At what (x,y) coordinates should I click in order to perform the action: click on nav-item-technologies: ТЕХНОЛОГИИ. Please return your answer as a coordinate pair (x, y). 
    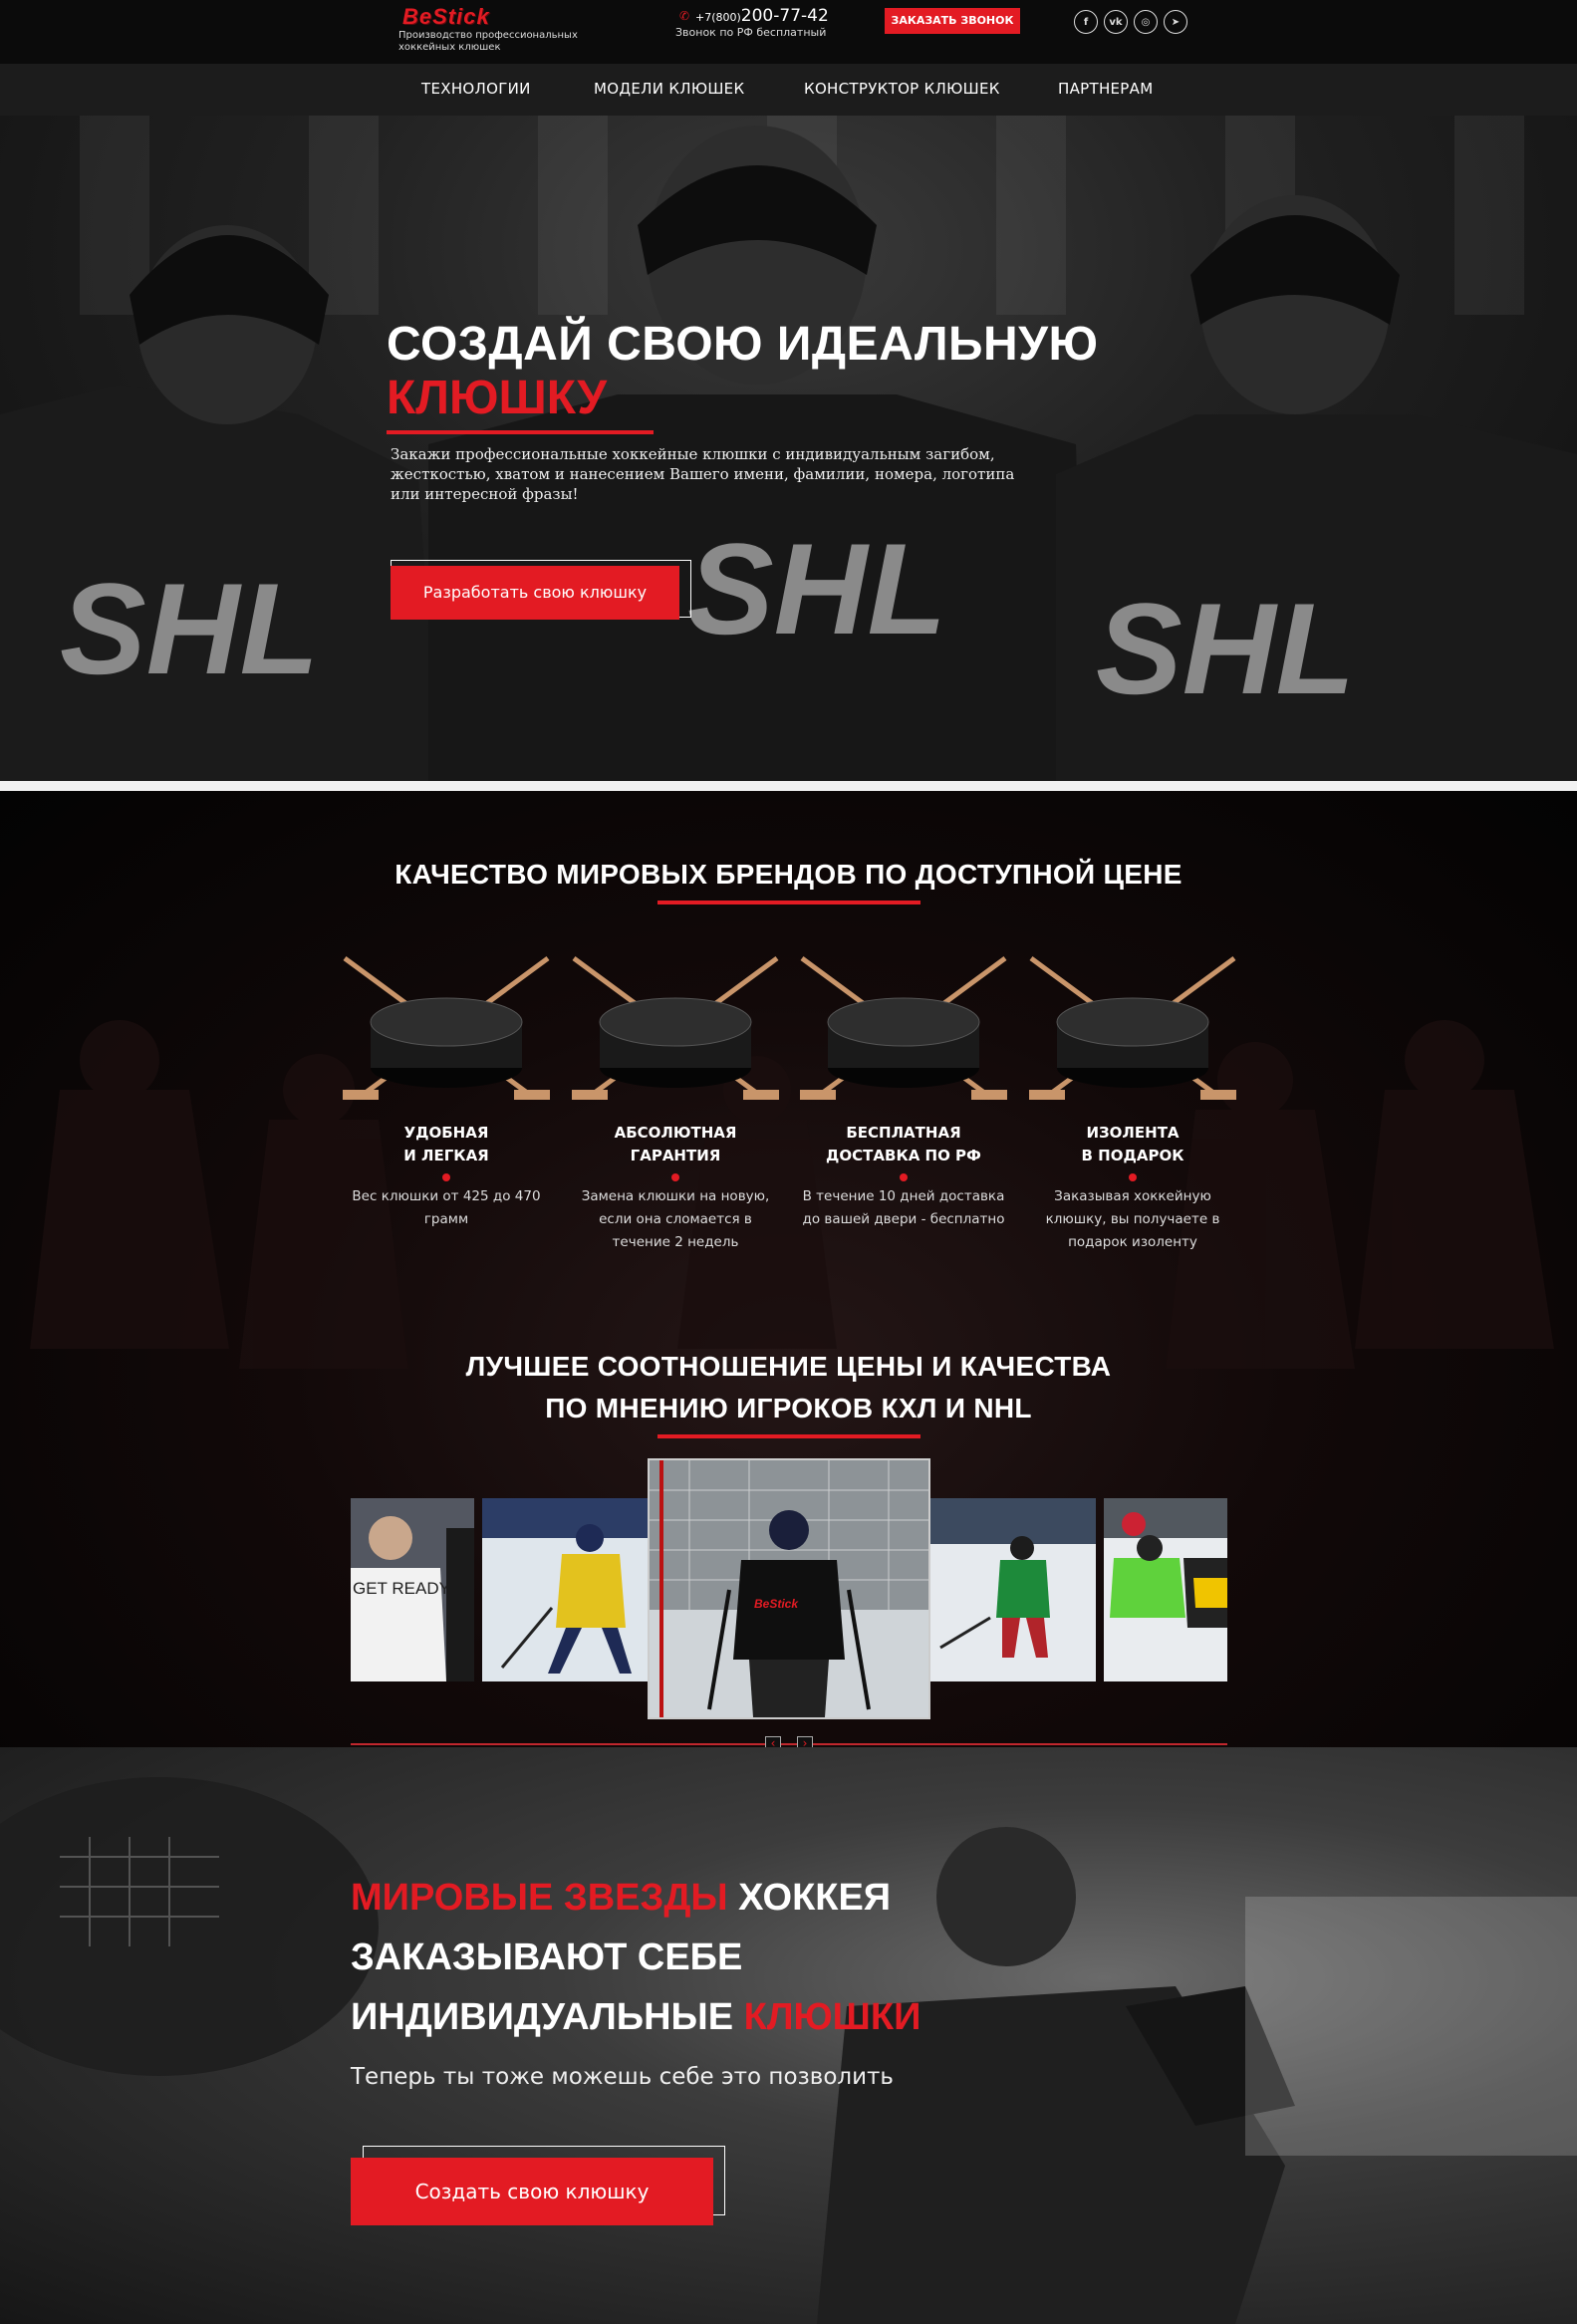
    Looking at the image, I should click on (476, 89).